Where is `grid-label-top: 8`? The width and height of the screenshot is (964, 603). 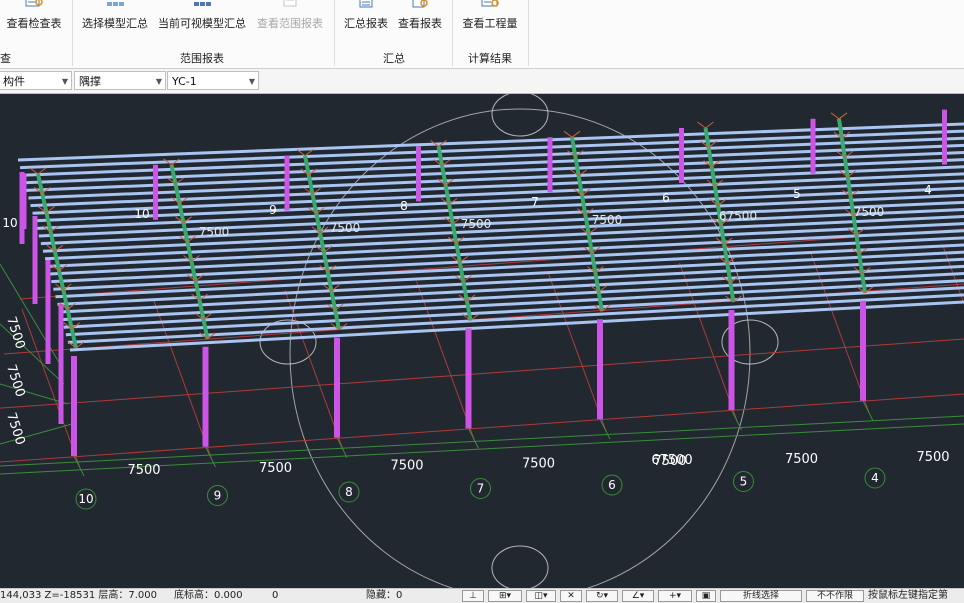 grid-label-top: 8 is located at coordinates (404, 206).